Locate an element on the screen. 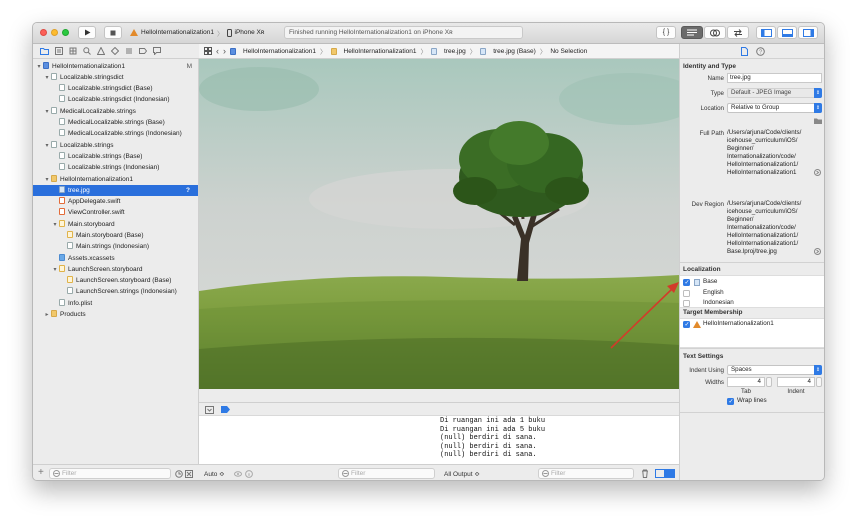 Image resolution: width=857 pixels, height=523 pixels. target-list: HelloInternationalization1 is located at coordinates (752, 333).